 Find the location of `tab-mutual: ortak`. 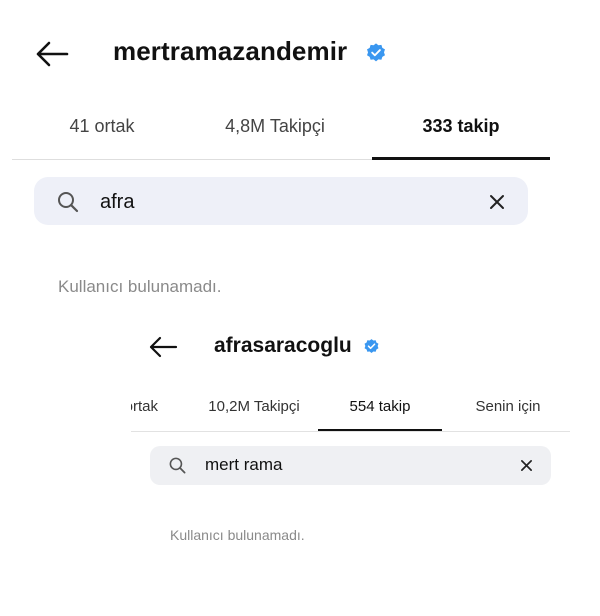

tab-mutual: ortak is located at coordinates (147, 406).